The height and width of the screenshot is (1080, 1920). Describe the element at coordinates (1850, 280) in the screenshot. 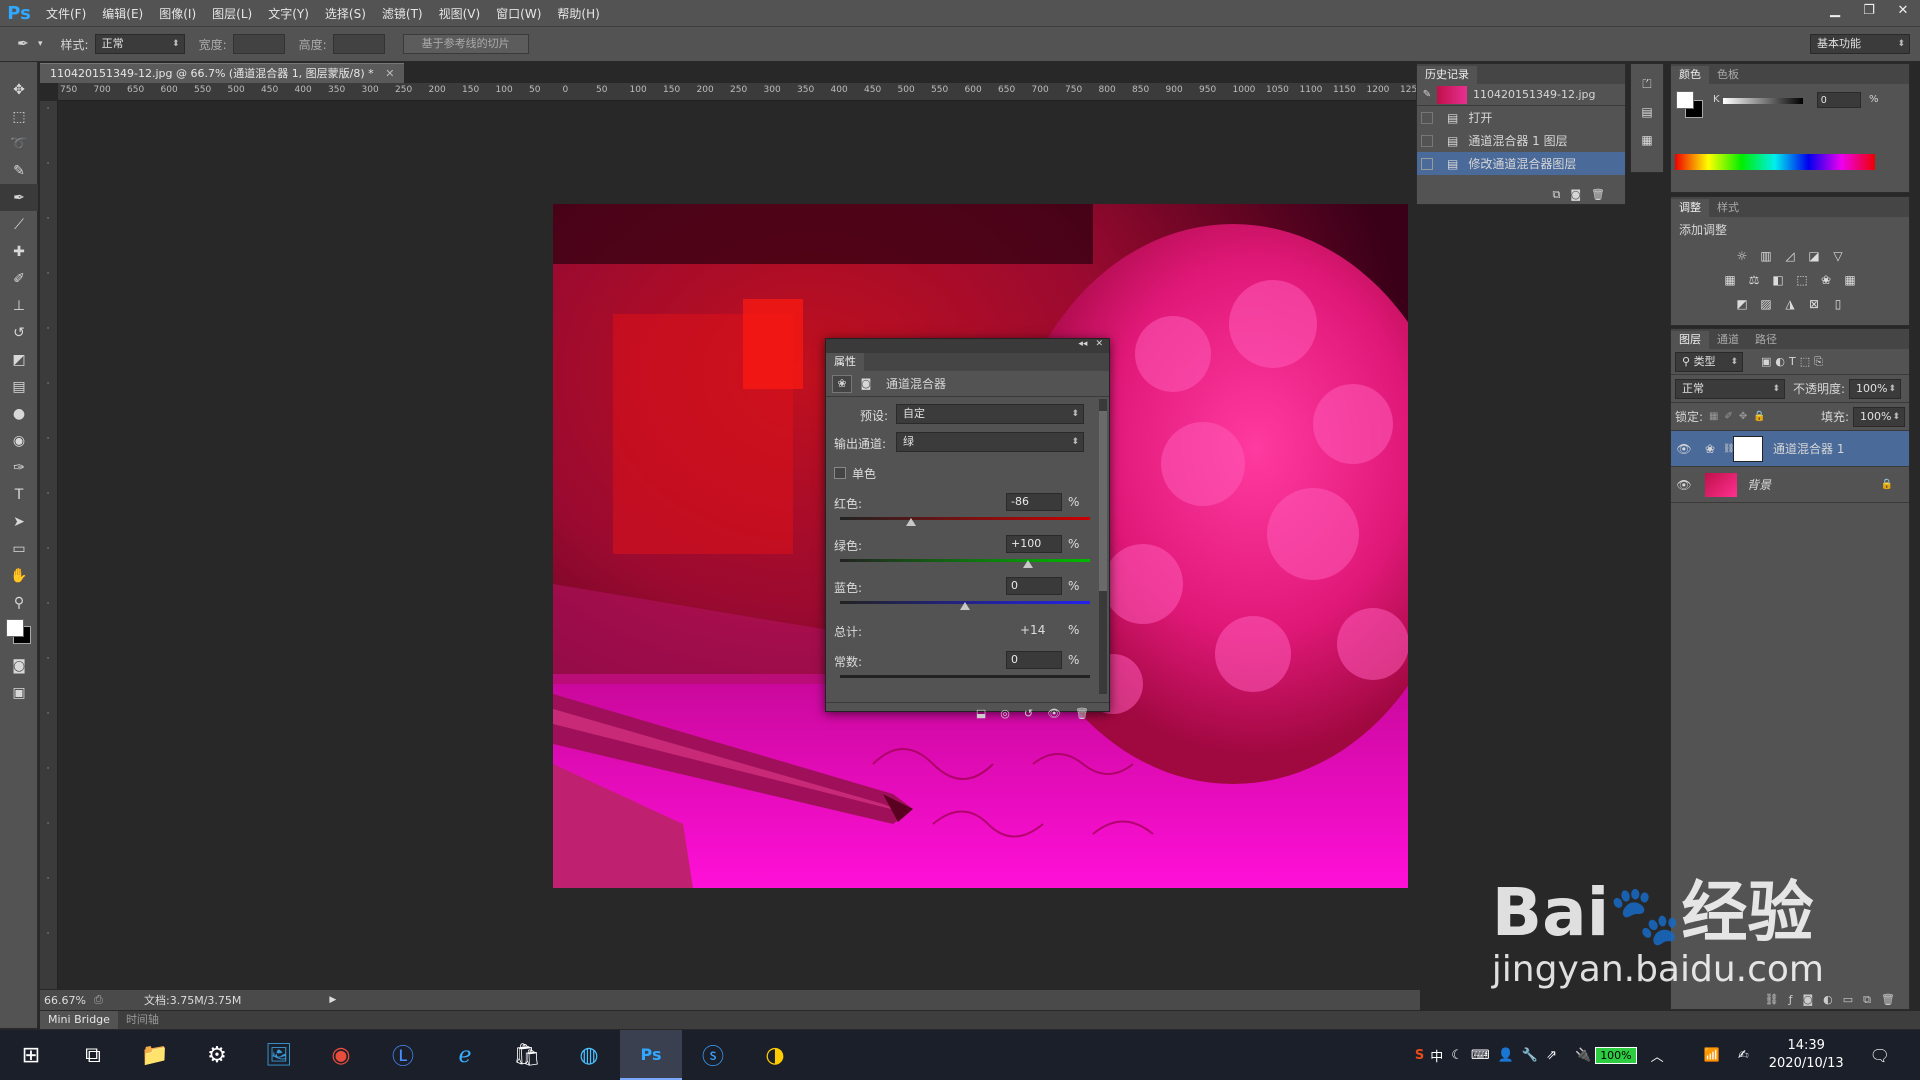

I see `color-lookup-icon: ▦` at that location.